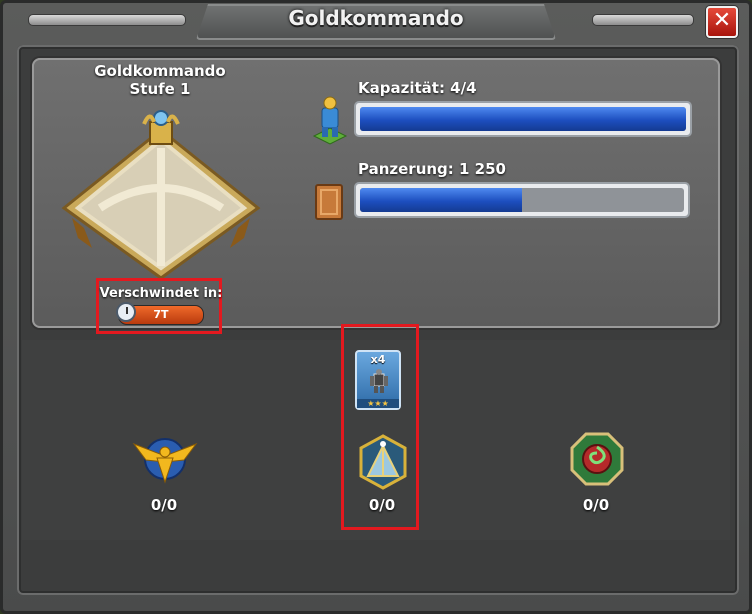  I want to click on capacity-bar, so click(523, 119).